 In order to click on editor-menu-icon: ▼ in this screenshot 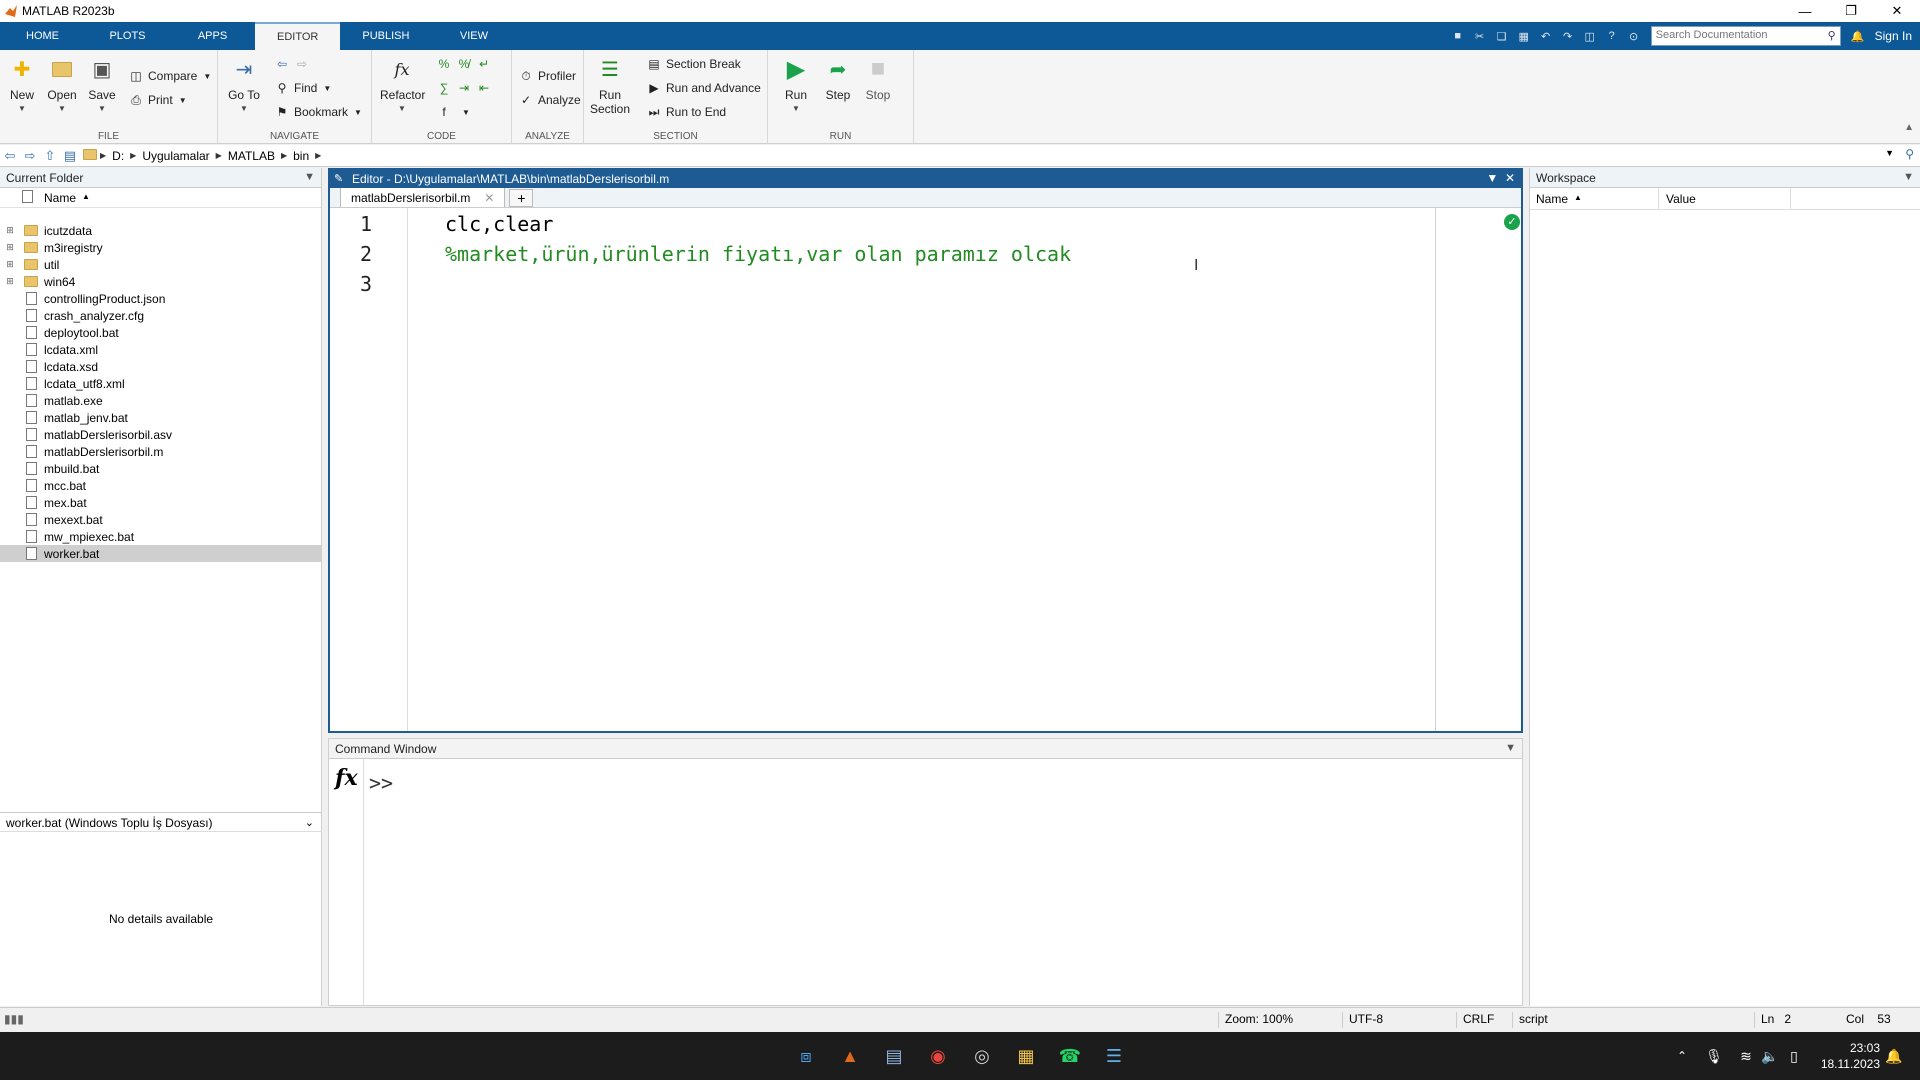, I will do `click(1492, 178)`.